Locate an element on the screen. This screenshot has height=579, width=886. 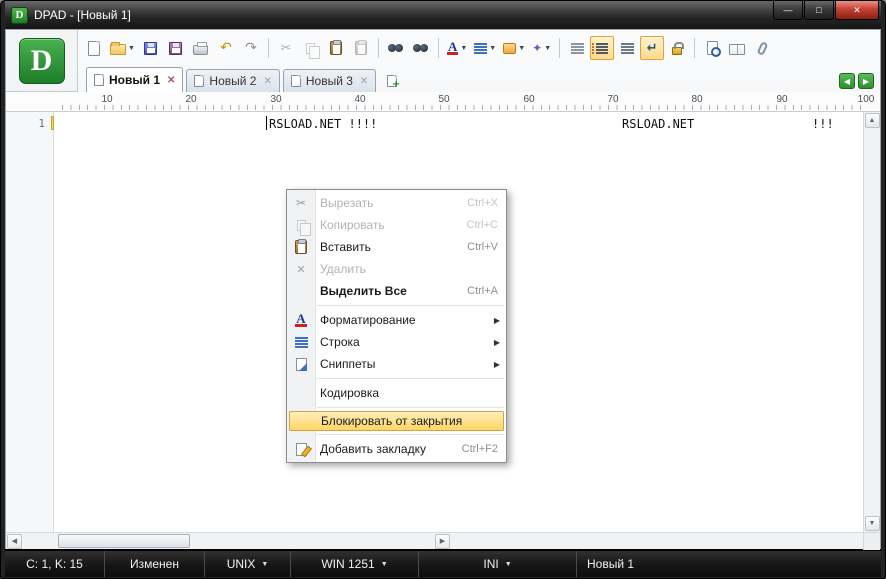
undo-button: ↶ is located at coordinates (226, 48).